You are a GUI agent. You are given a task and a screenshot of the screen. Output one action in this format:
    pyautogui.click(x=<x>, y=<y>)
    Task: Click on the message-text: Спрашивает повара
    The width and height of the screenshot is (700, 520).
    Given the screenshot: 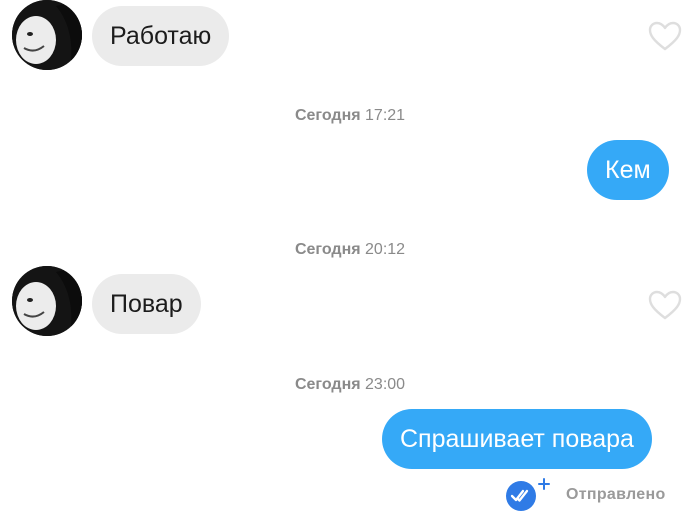 What is the action you would take?
    pyautogui.click(x=517, y=438)
    